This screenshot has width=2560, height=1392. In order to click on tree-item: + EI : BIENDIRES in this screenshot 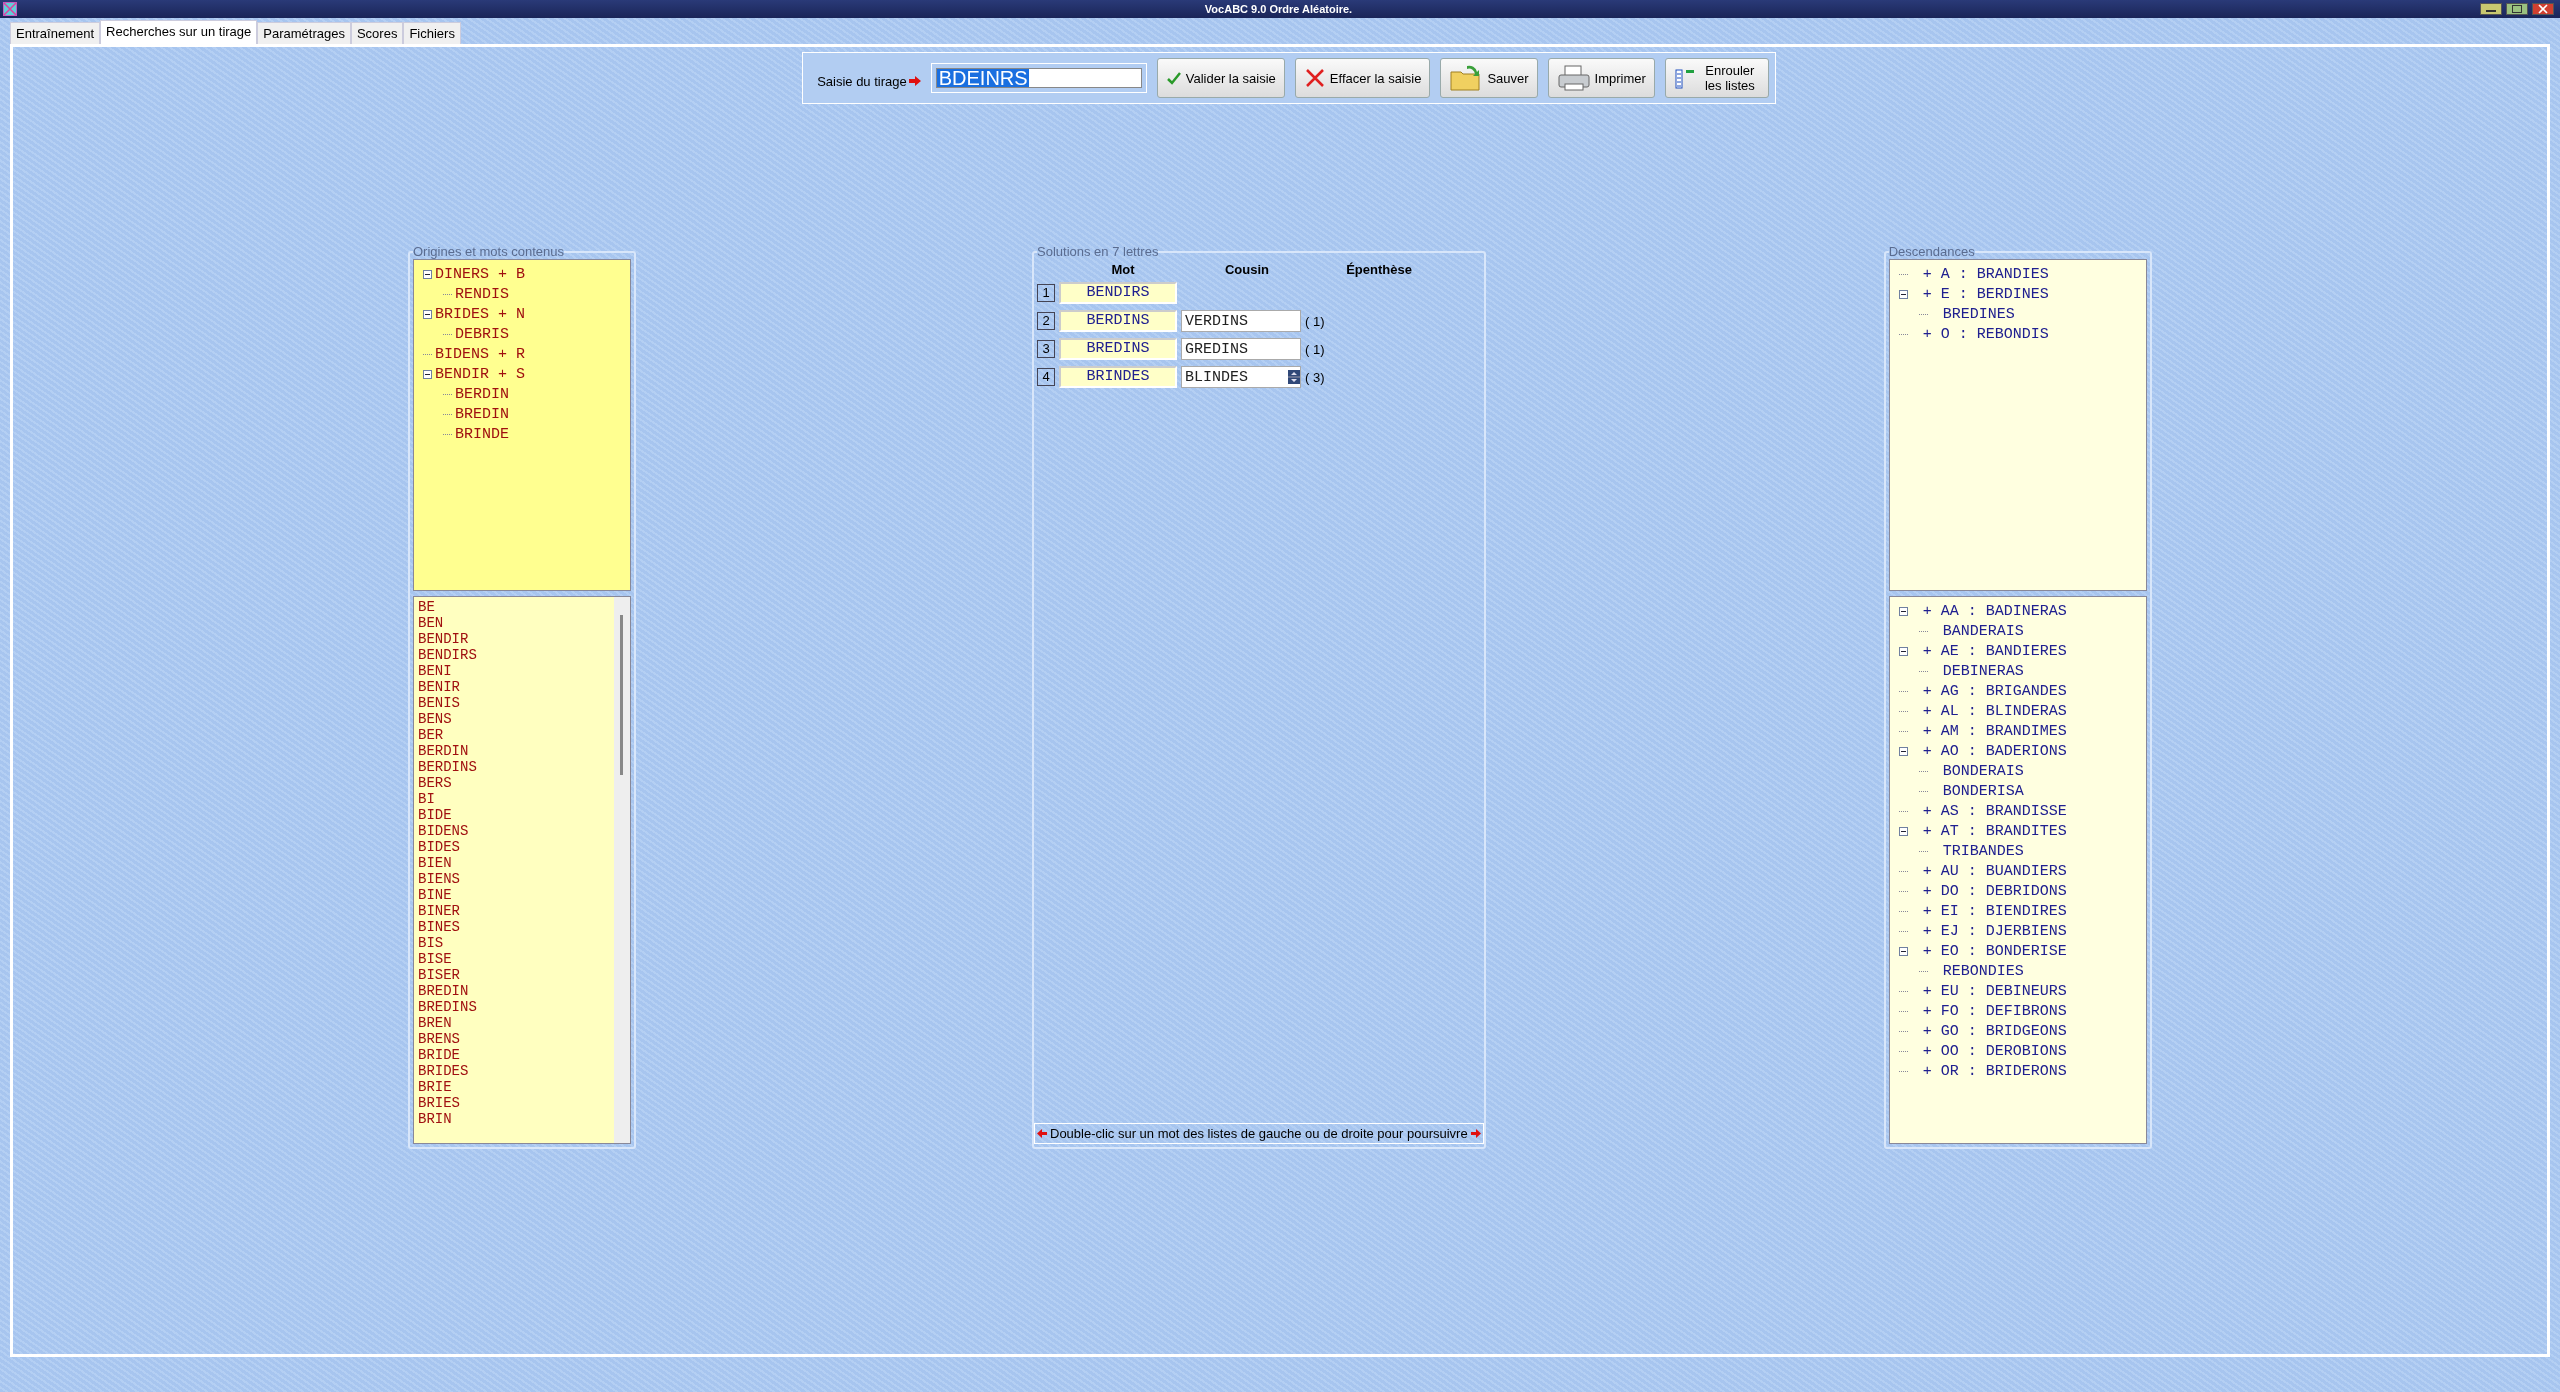, I will do `click(1988, 911)`.